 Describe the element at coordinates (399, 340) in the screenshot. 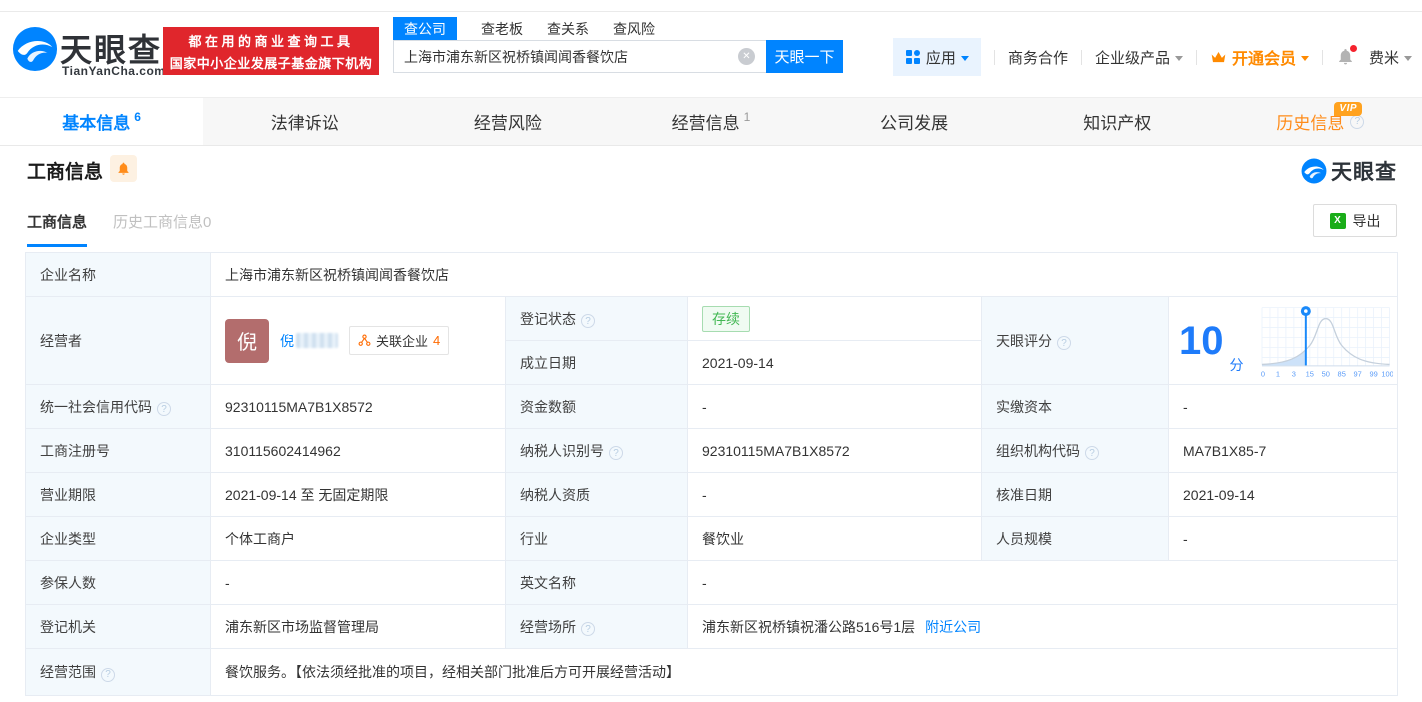

I see `related-companies-badge: 关联企业 4` at that location.